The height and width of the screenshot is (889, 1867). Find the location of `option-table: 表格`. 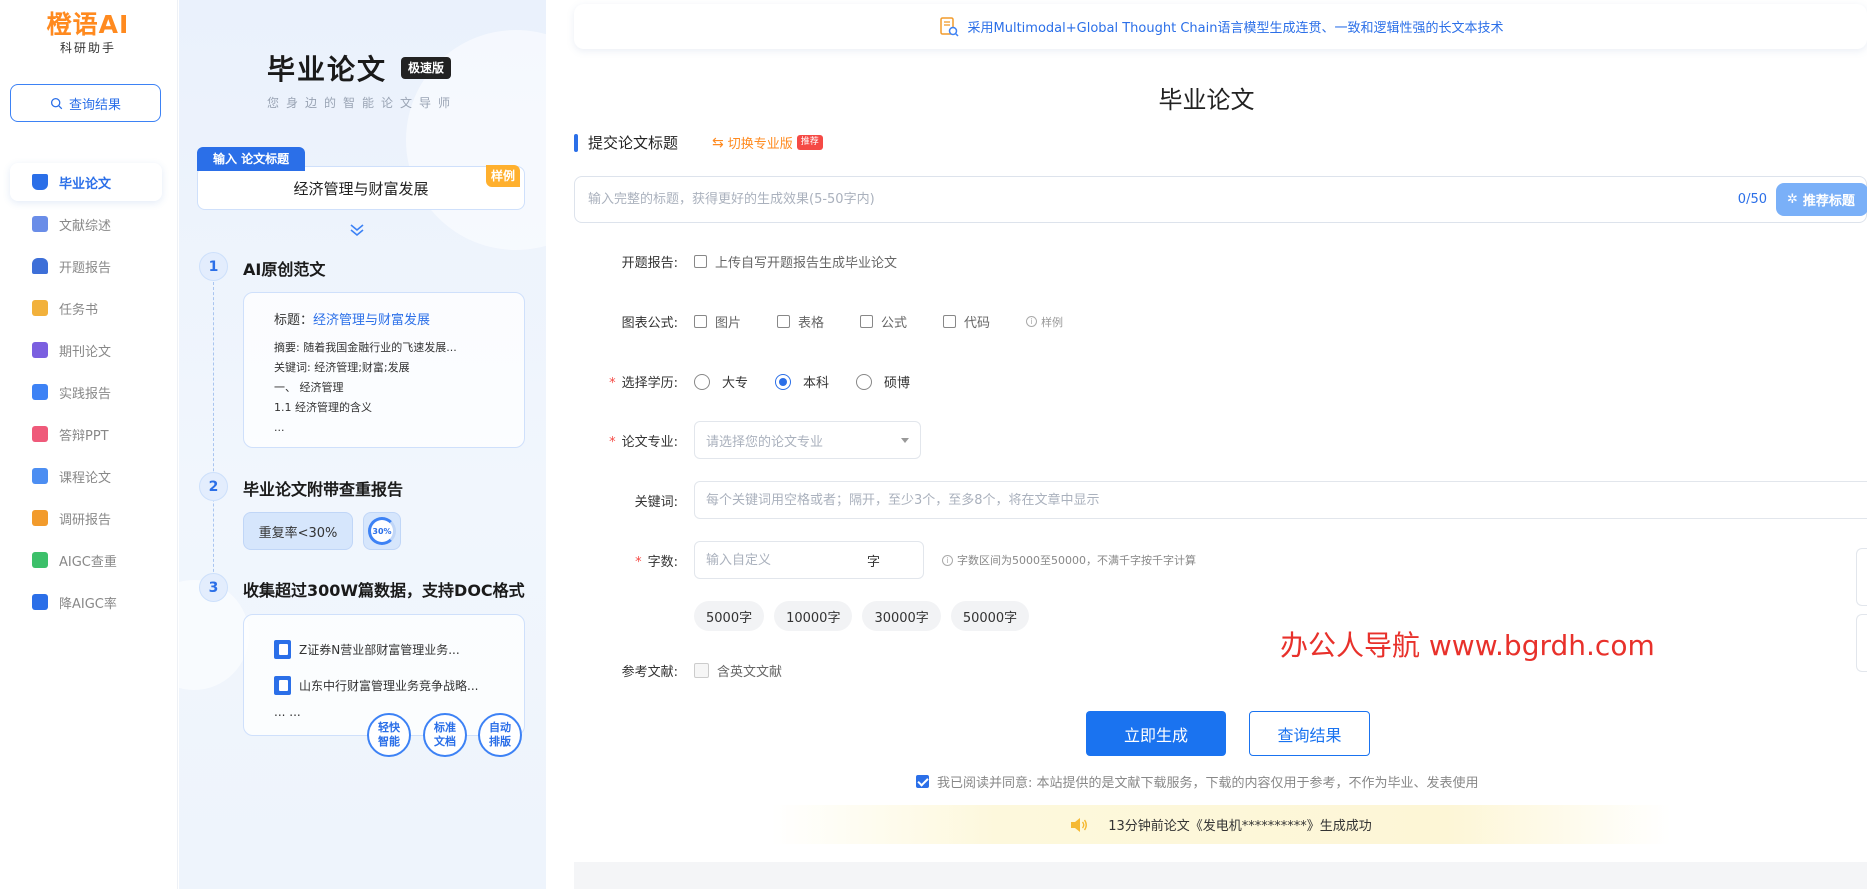

option-table: 表格 is located at coordinates (800, 321).